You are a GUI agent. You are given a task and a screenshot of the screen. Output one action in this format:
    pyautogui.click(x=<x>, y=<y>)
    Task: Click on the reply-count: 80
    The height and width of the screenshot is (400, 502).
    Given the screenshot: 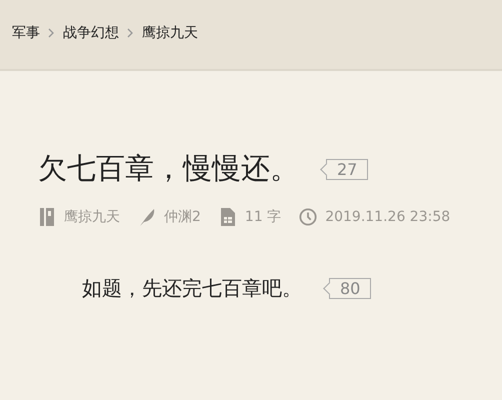 What is the action you would take?
    pyautogui.click(x=348, y=288)
    